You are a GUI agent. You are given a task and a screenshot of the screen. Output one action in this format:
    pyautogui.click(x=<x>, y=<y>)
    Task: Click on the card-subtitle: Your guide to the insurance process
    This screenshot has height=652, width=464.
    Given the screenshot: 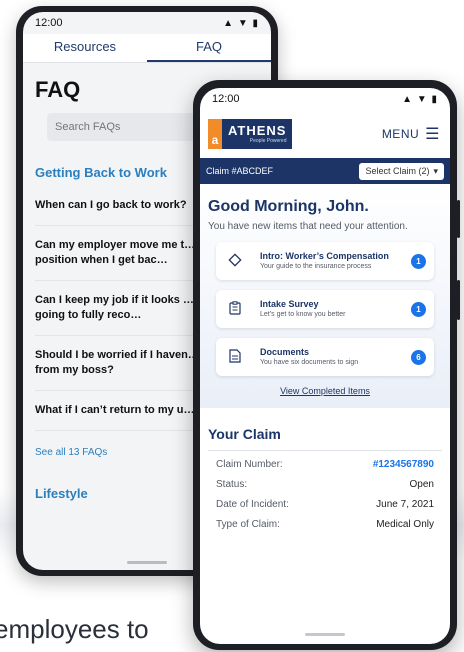 What is the action you would take?
    pyautogui.click(x=316, y=266)
    